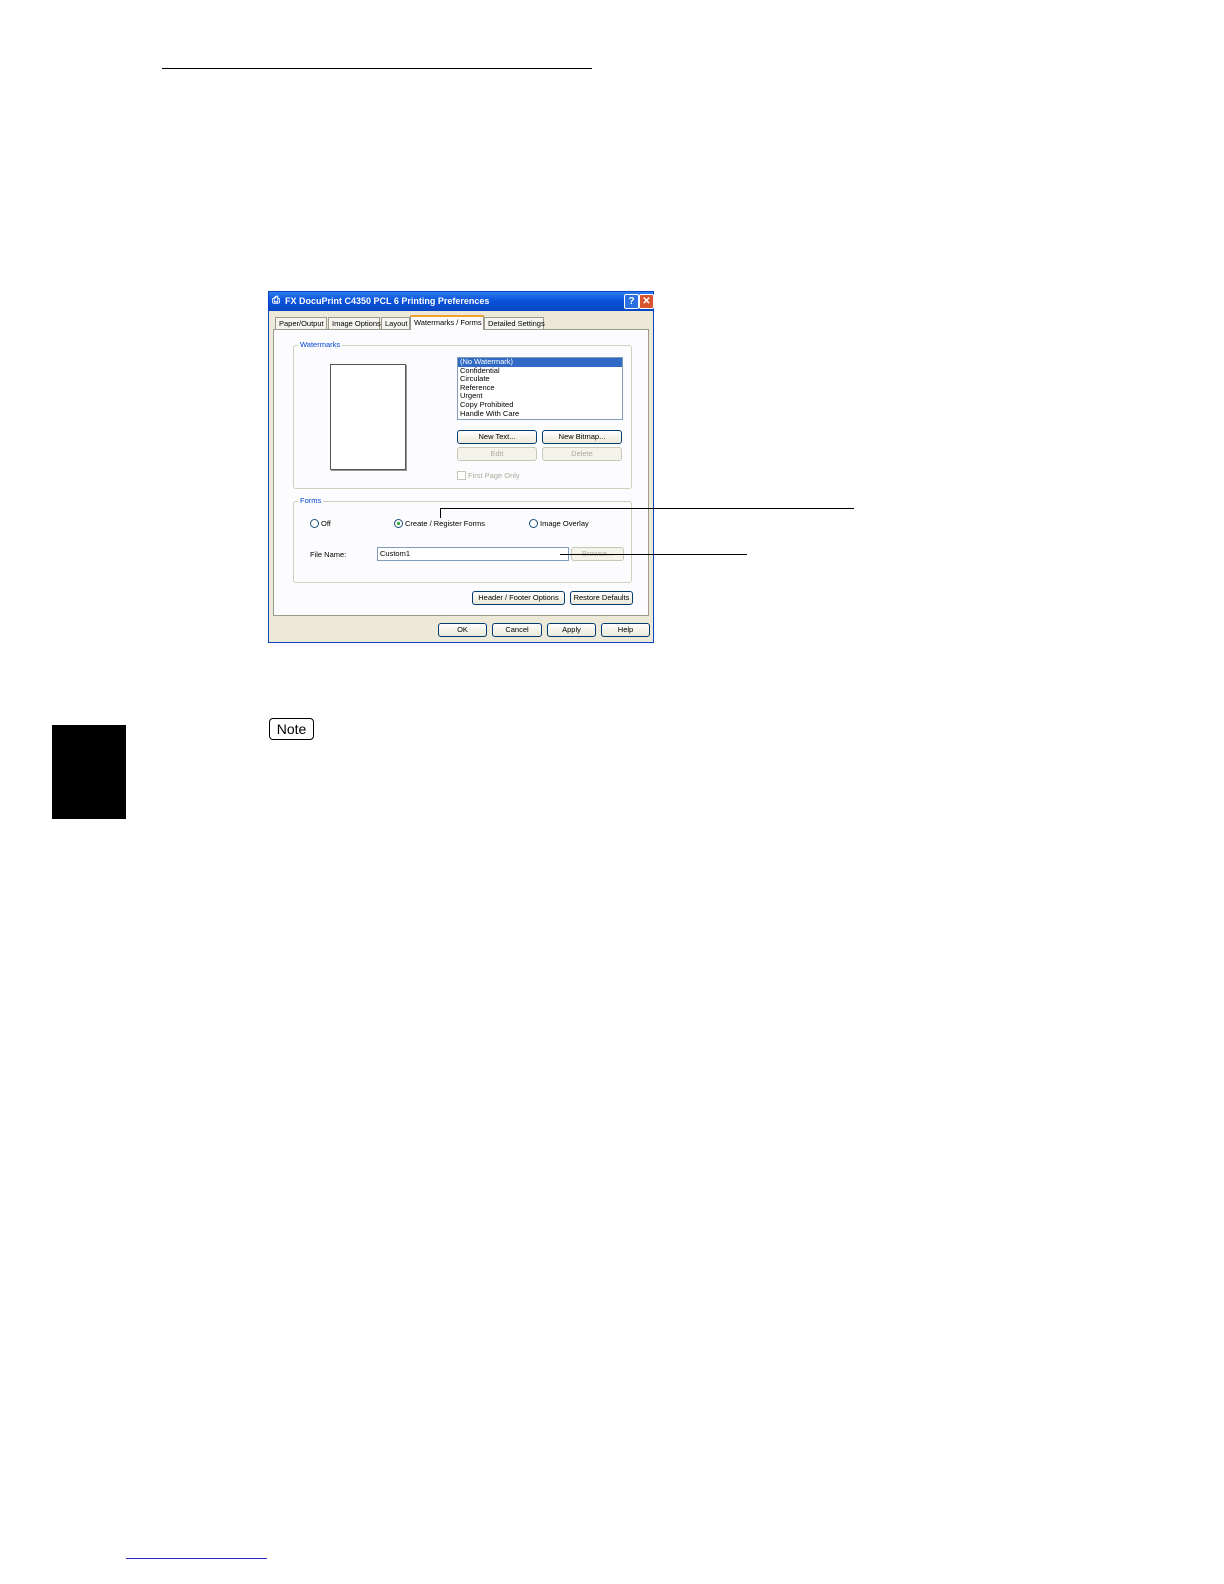  I want to click on radio-selected-dot, so click(398, 523).